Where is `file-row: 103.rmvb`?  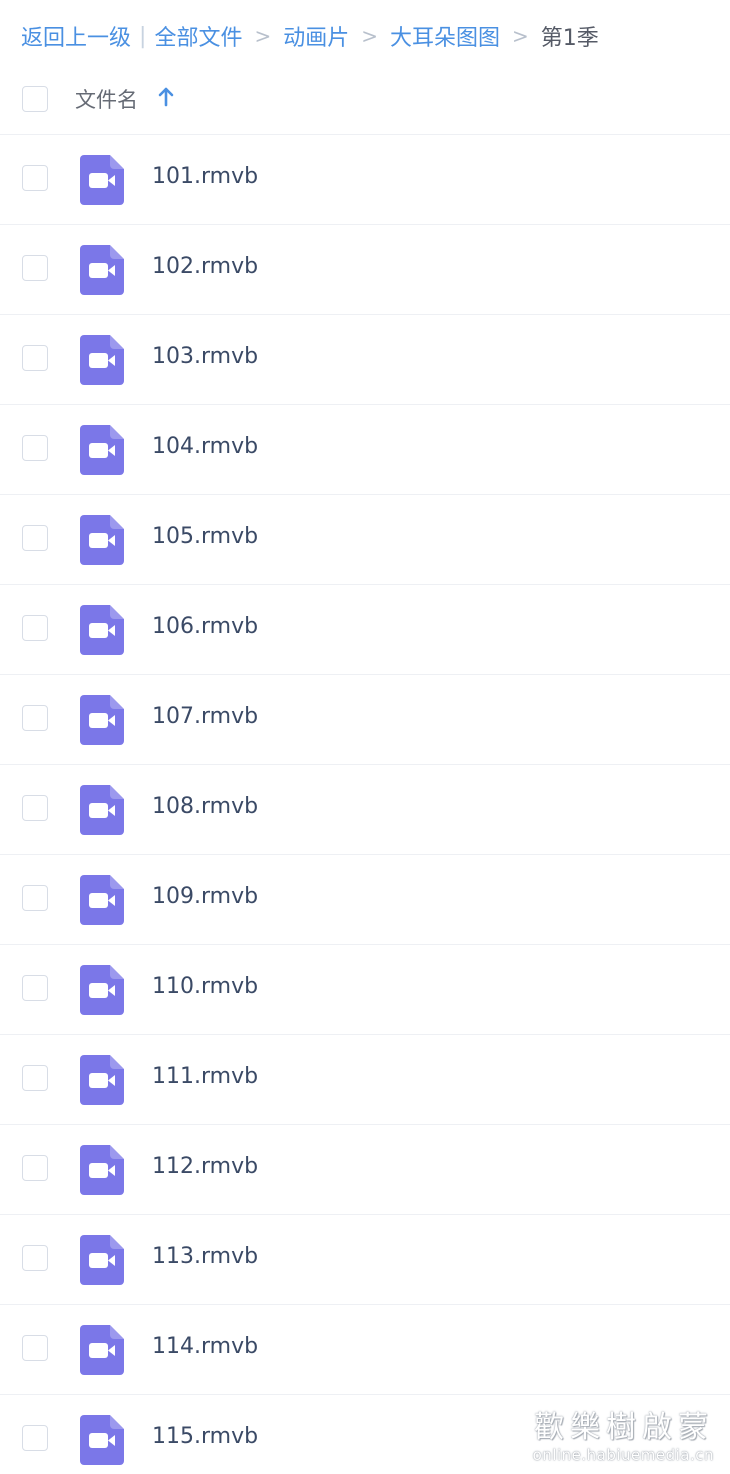 file-row: 103.rmvb is located at coordinates (365, 360).